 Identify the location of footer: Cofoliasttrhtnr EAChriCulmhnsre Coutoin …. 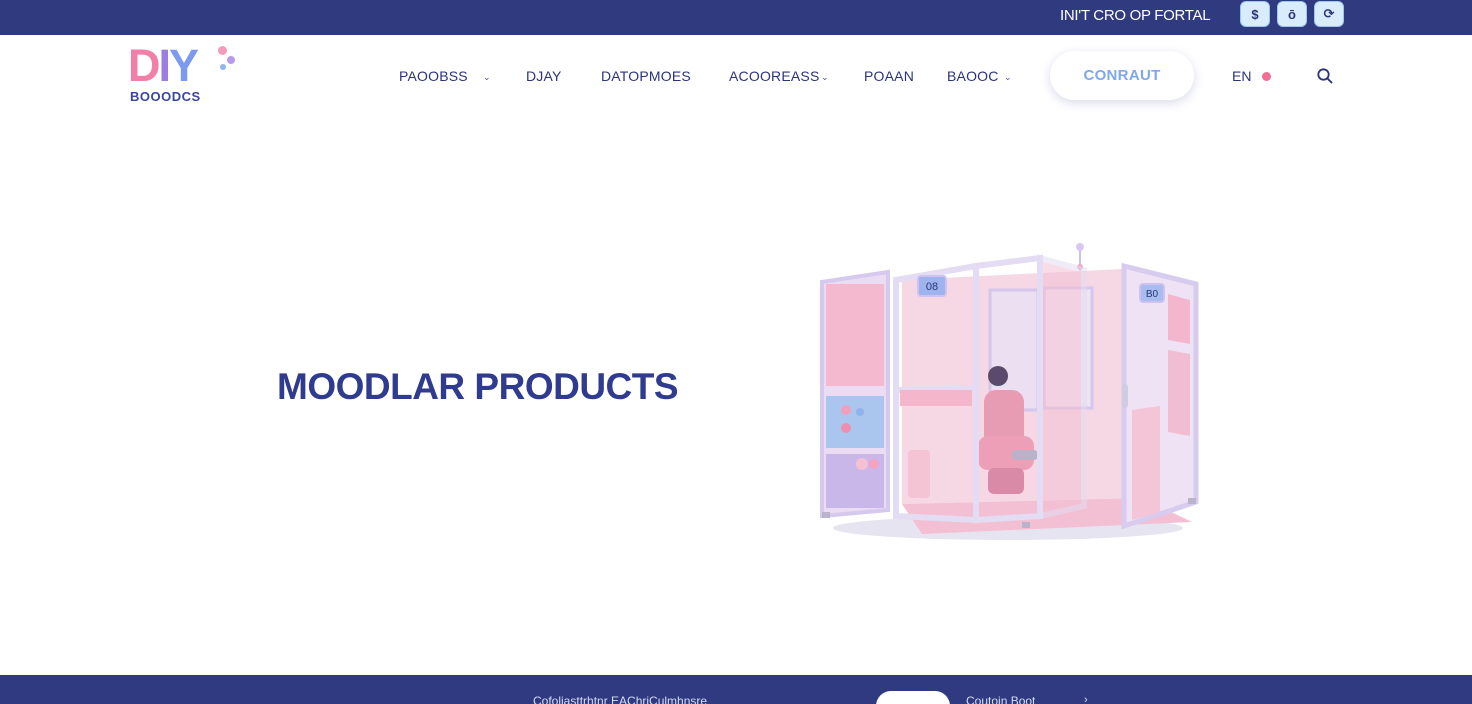
(736, 689).